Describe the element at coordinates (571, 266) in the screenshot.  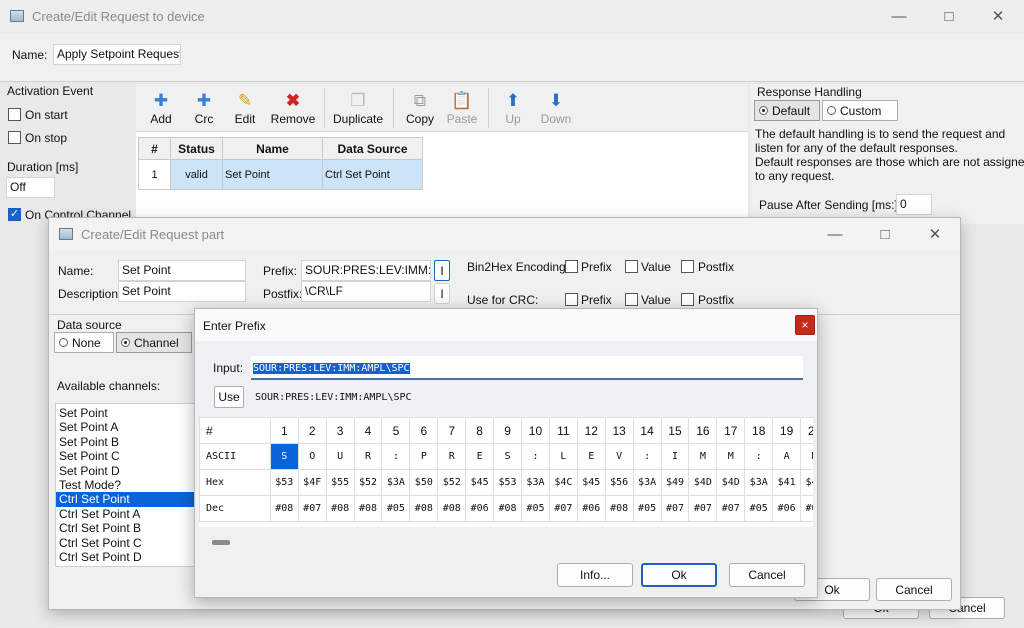
I see `bin2hex-prefix-checkbox` at that location.